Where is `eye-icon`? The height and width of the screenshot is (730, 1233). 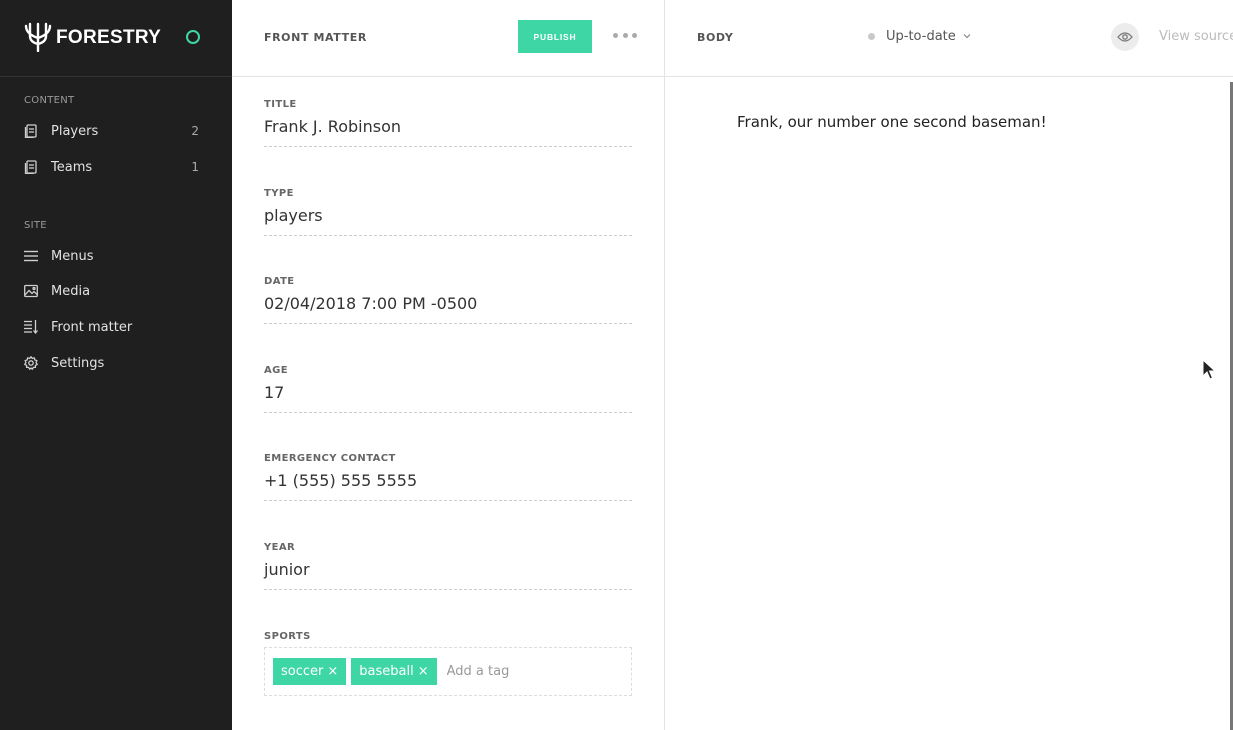
eye-icon is located at coordinates (1125, 37).